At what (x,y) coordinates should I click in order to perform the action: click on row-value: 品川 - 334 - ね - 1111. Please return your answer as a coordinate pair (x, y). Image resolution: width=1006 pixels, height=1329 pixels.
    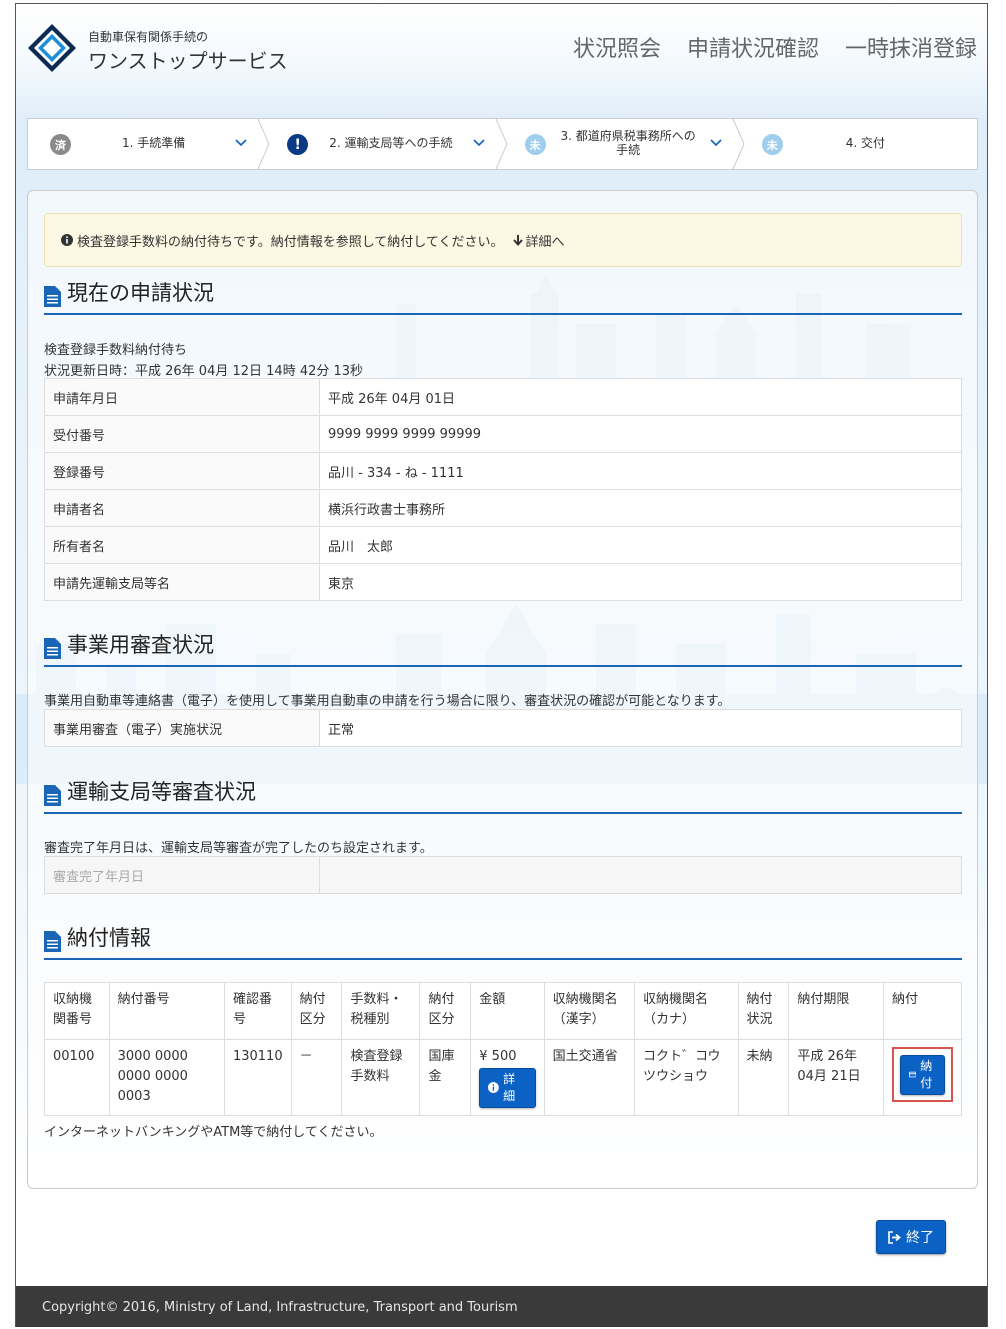
    Looking at the image, I should click on (640, 471).